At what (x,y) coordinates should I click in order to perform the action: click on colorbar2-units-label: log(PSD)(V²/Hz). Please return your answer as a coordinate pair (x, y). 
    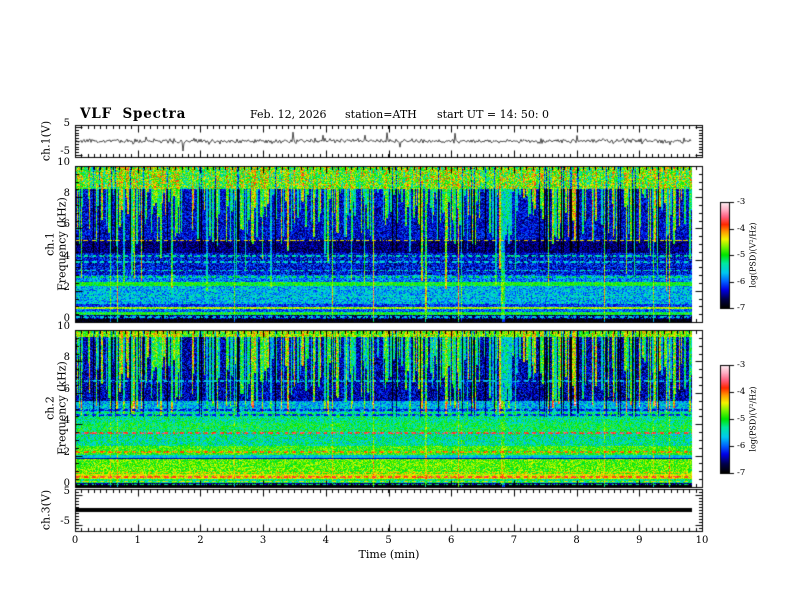
    Looking at the image, I should click on (753, 419).